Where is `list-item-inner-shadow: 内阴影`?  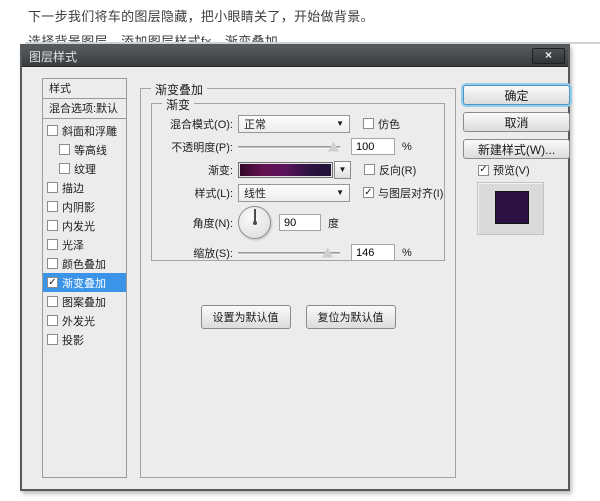
list-item-inner-shadow: 内阴影 is located at coordinates (84, 206).